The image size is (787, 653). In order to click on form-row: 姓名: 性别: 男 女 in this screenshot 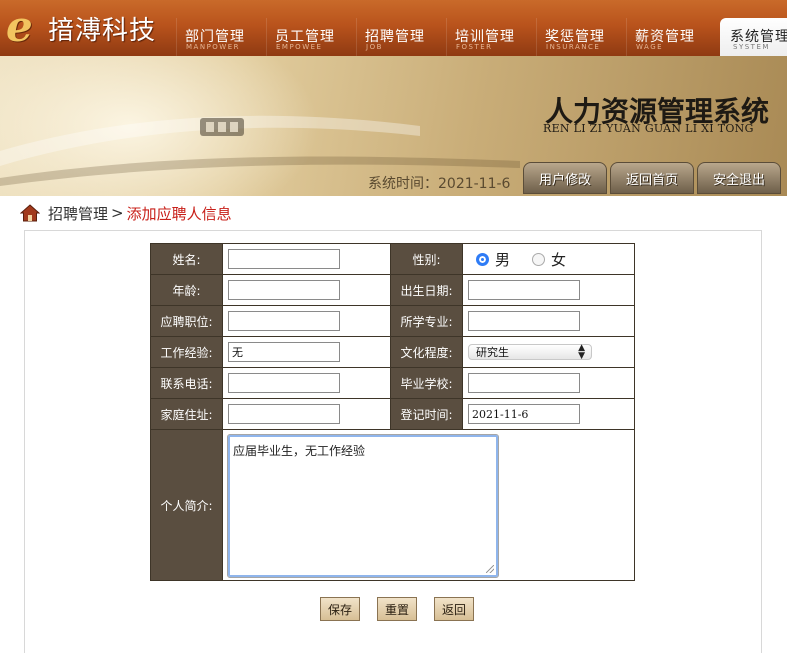, I will do `click(392, 259)`.